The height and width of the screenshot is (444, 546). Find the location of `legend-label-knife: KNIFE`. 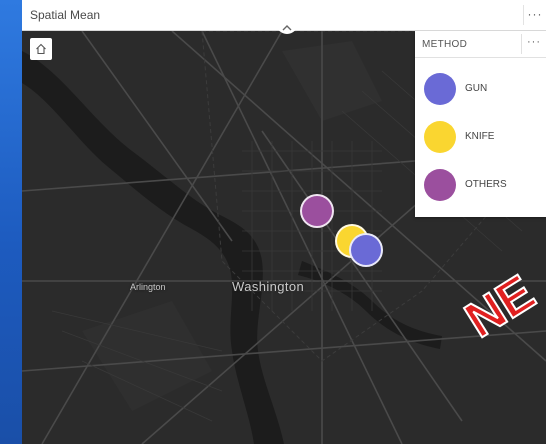

legend-label-knife: KNIFE is located at coordinates (480, 136).